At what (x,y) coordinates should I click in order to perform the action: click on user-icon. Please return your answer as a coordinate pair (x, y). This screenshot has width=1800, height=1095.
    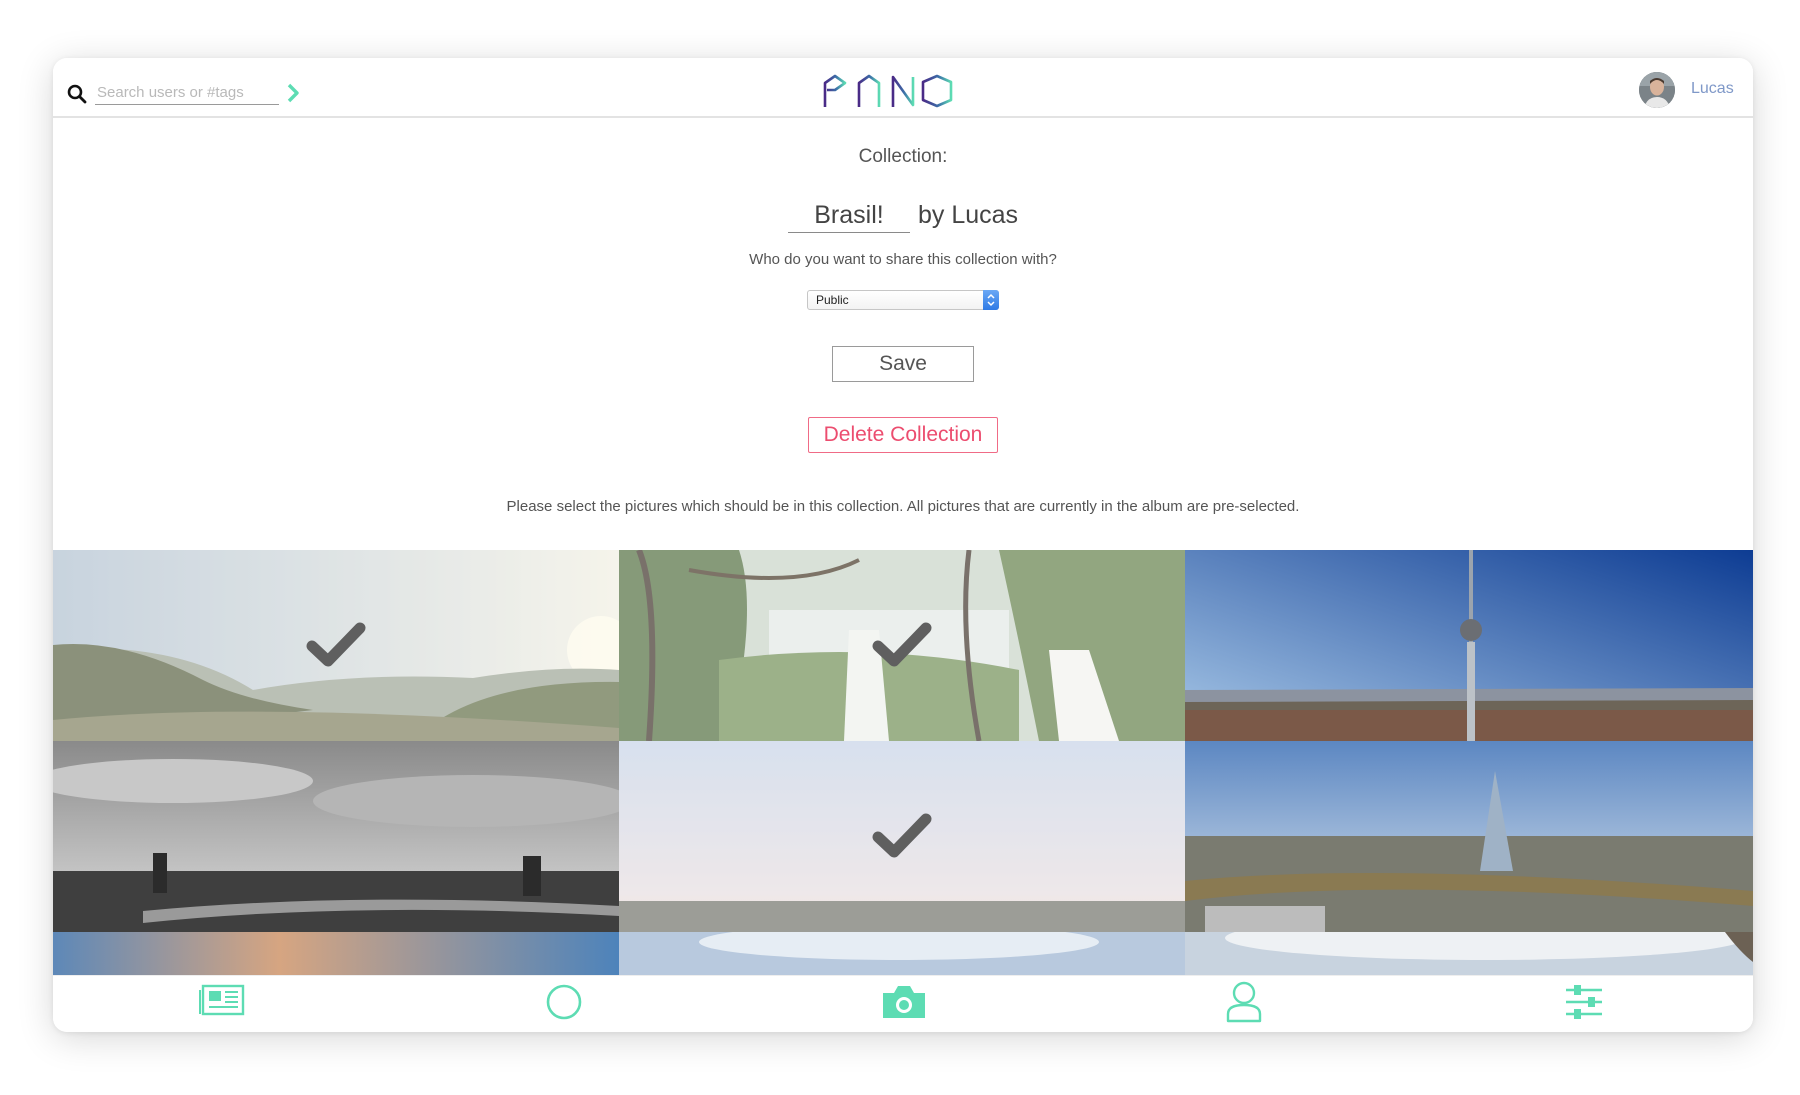
    Looking at the image, I should click on (1244, 1002).